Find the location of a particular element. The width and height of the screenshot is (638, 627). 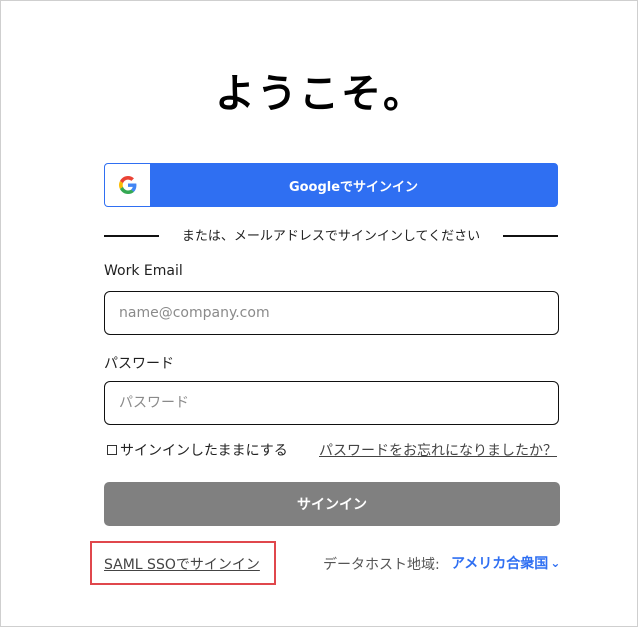

divider-line-right is located at coordinates (530, 236).